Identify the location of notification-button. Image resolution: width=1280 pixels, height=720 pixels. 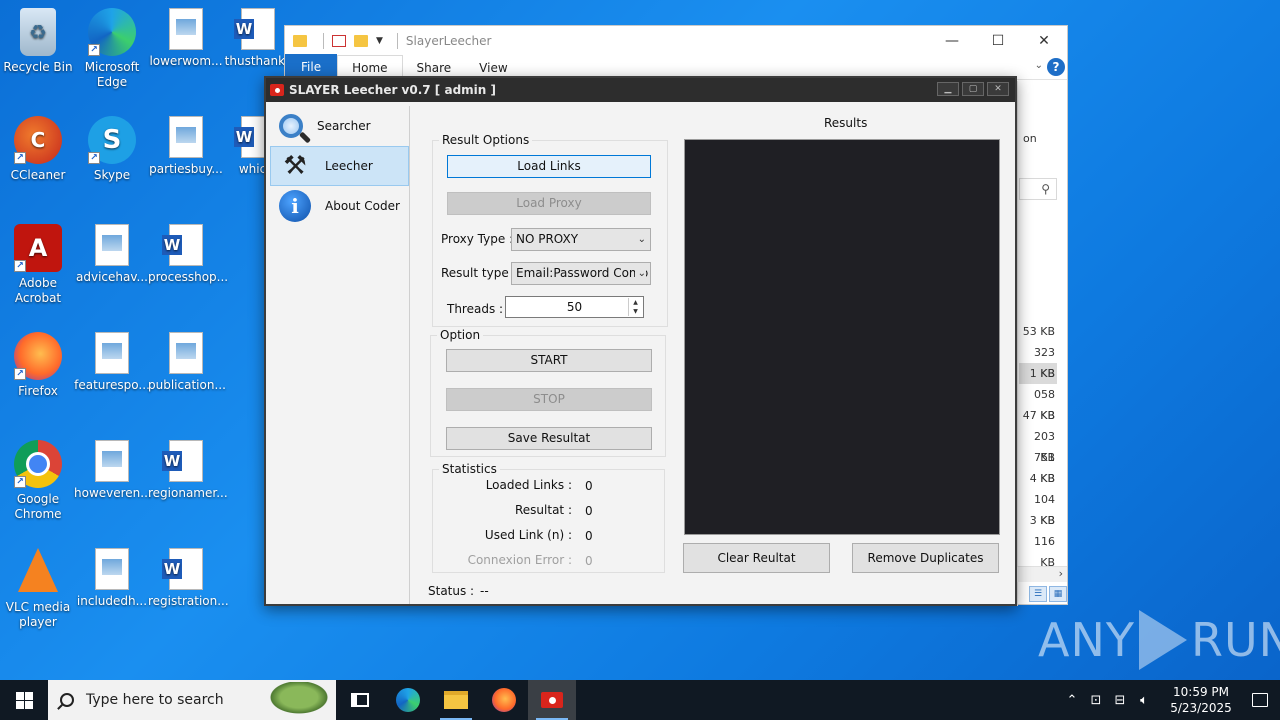
(1260, 700).